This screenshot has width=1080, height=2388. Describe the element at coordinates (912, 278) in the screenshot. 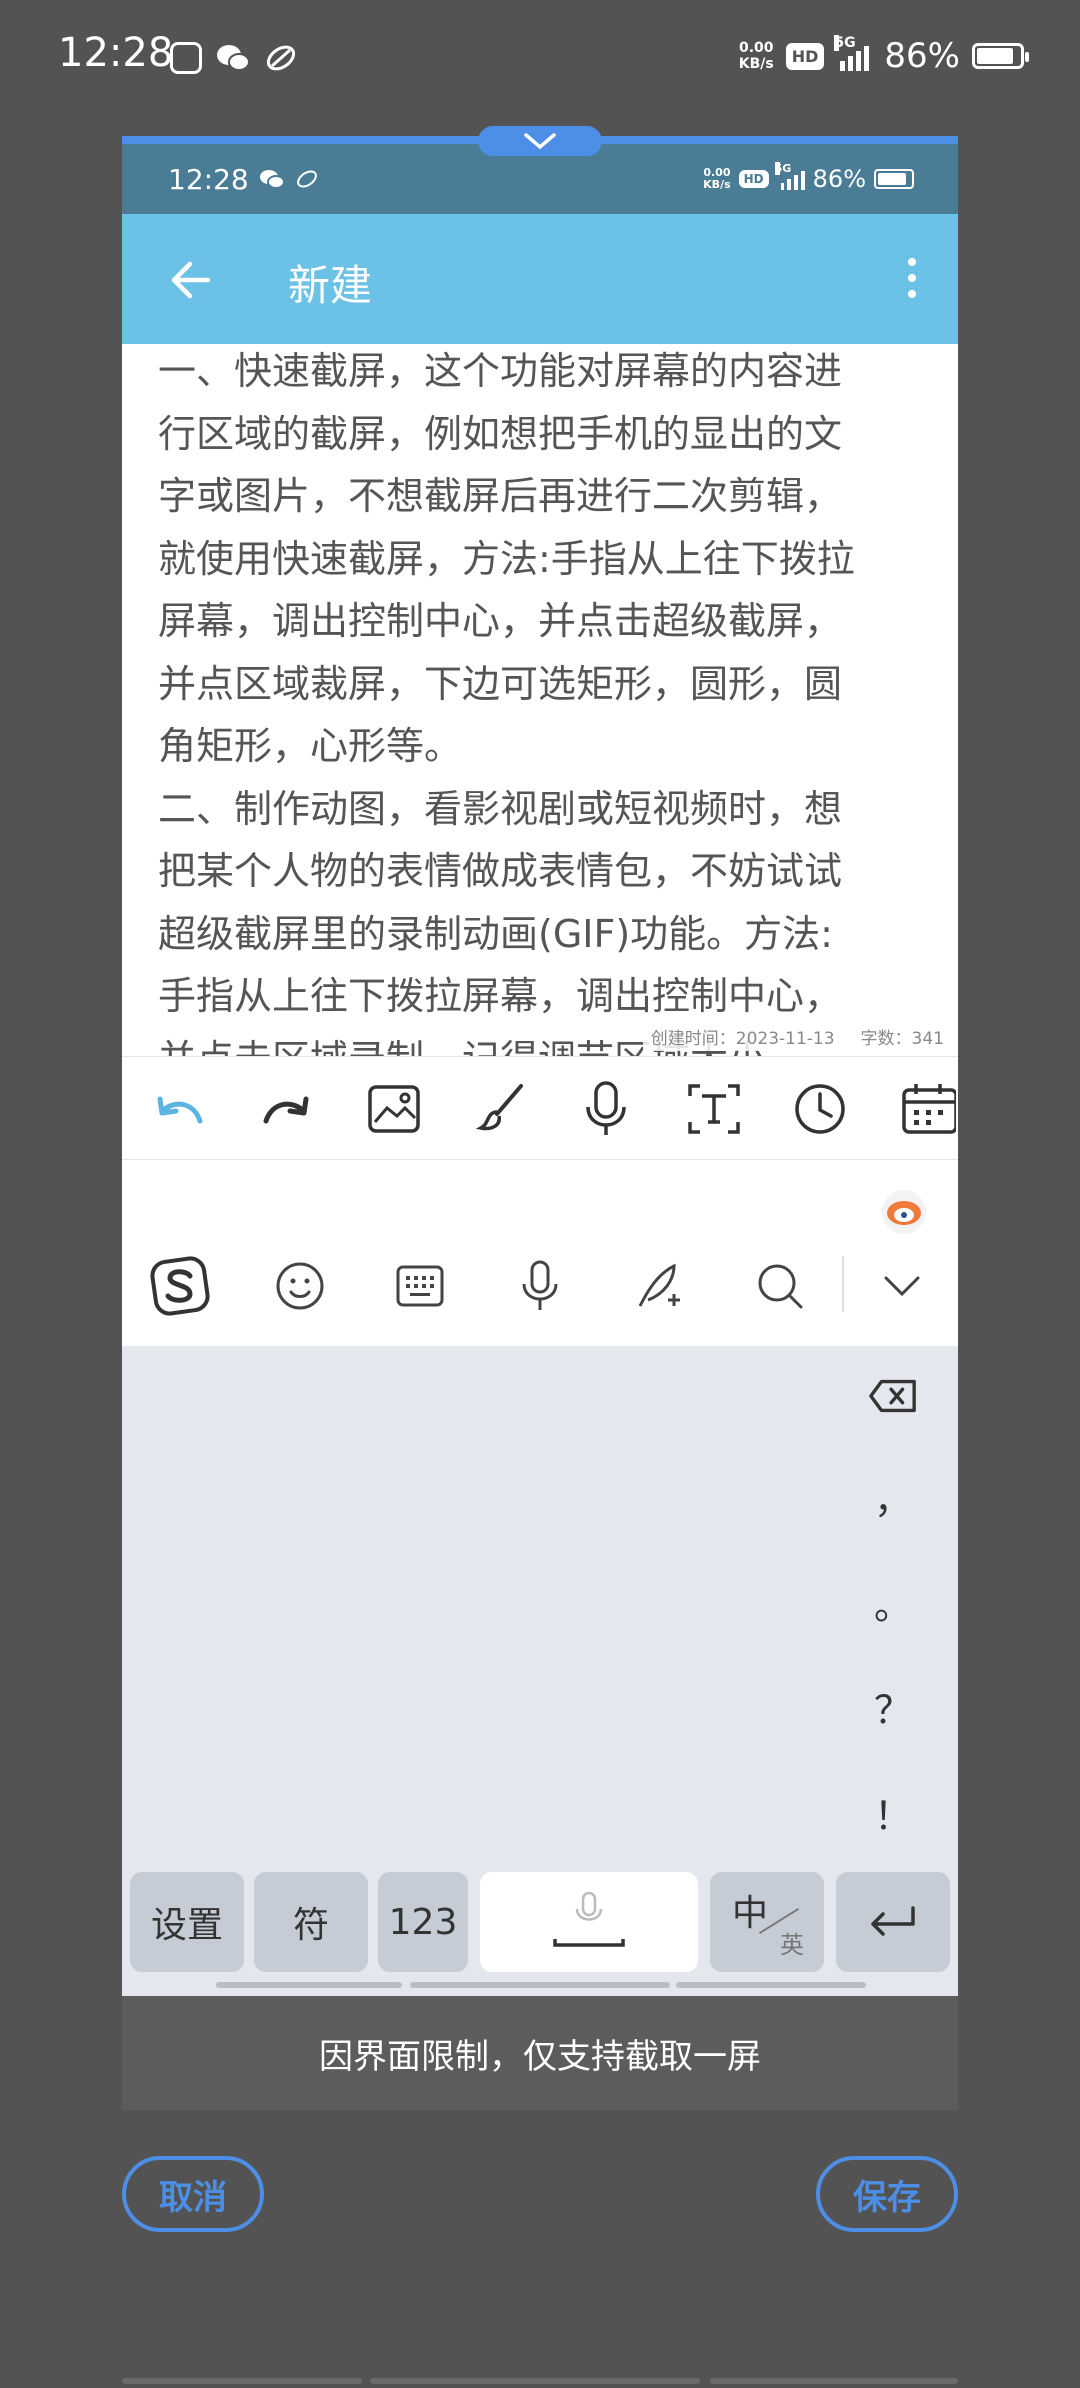

I see `more-options-button` at that location.